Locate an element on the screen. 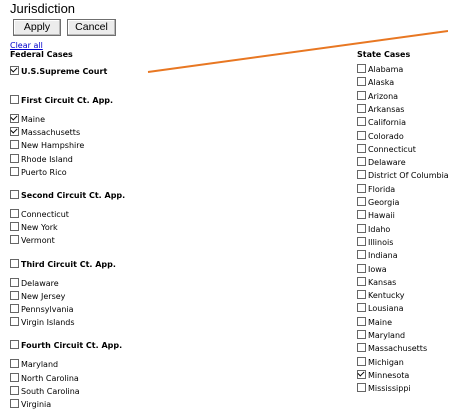 This screenshot has width=456, height=411. annotation-pointer-line is located at coordinates (297, 51).